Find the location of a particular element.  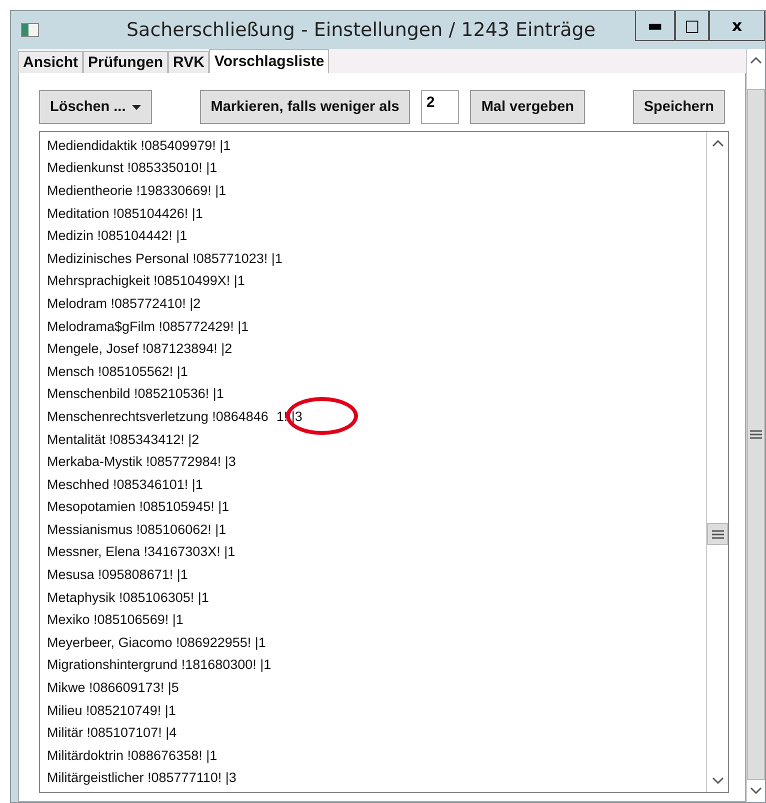

list-item: Mexiko !085106569! |1 is located at coordinates (115, 620).